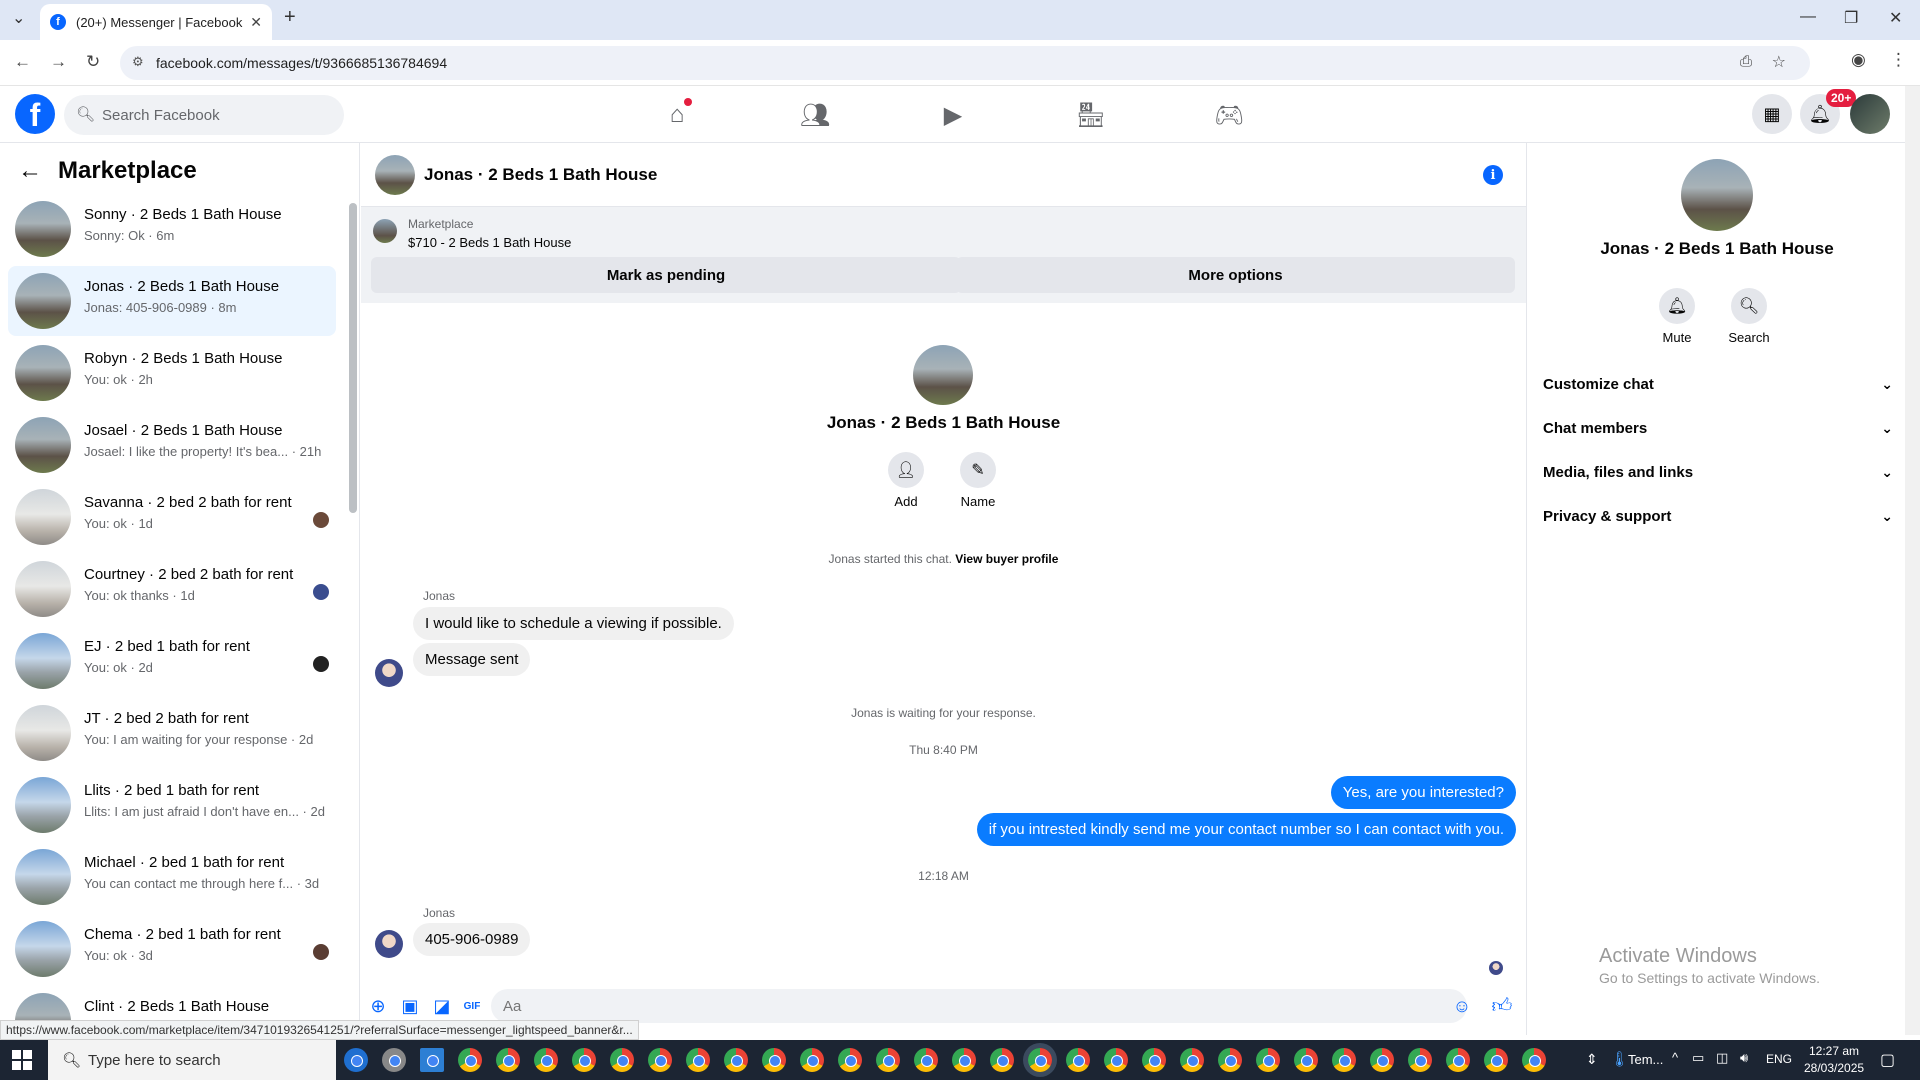  Describe the element at coordinates (156, 22) in the screenshot. I see `browser-tab: f (20+) Messenger | Facebook ✕` at that location.